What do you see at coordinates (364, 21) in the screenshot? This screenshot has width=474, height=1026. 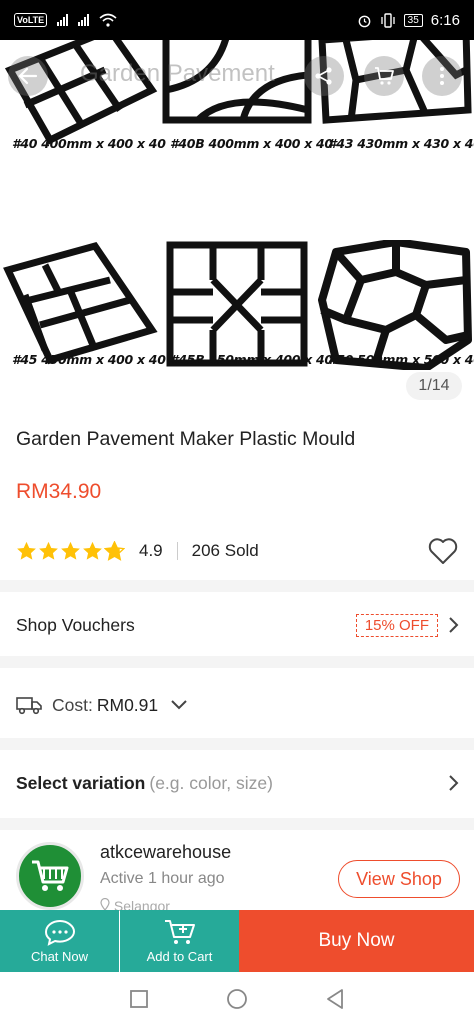 I see `alarm-icon` at bounding box center [364, 21].